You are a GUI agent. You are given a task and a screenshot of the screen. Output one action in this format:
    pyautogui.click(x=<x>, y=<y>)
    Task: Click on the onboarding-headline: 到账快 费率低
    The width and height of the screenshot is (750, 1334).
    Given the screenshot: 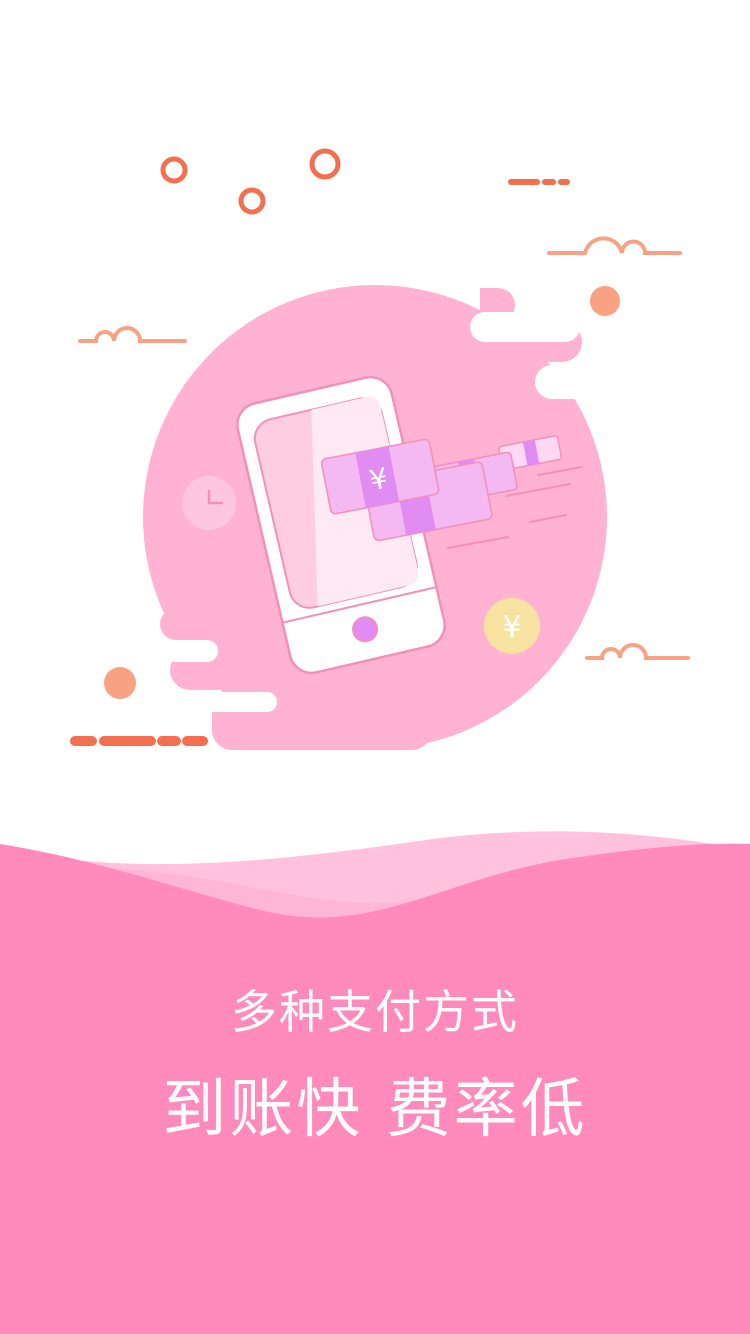 What is the action you would take?
    pyautogui.click(x=375, y=1110)
    